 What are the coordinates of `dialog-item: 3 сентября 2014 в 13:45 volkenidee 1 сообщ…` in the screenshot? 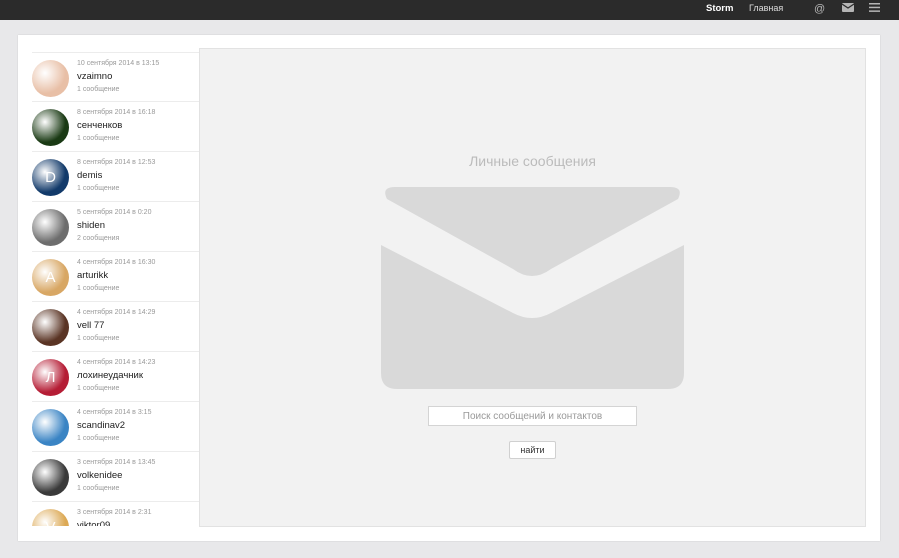 It's located at (115, 477).